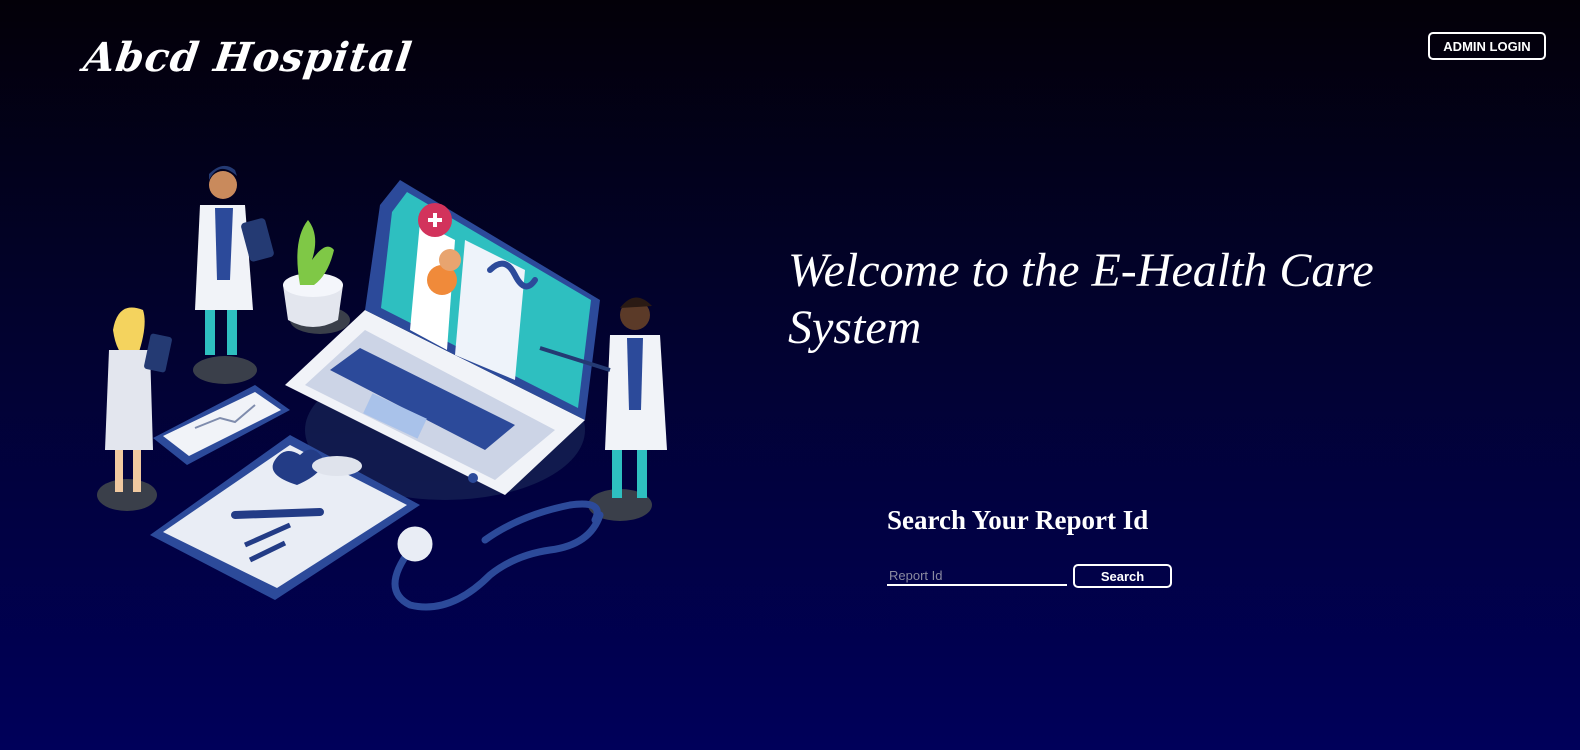  What do you see at coordinates (1122, 576) in the screenshot?
I see `search-button: Search` at bounding box center [1122, 576].